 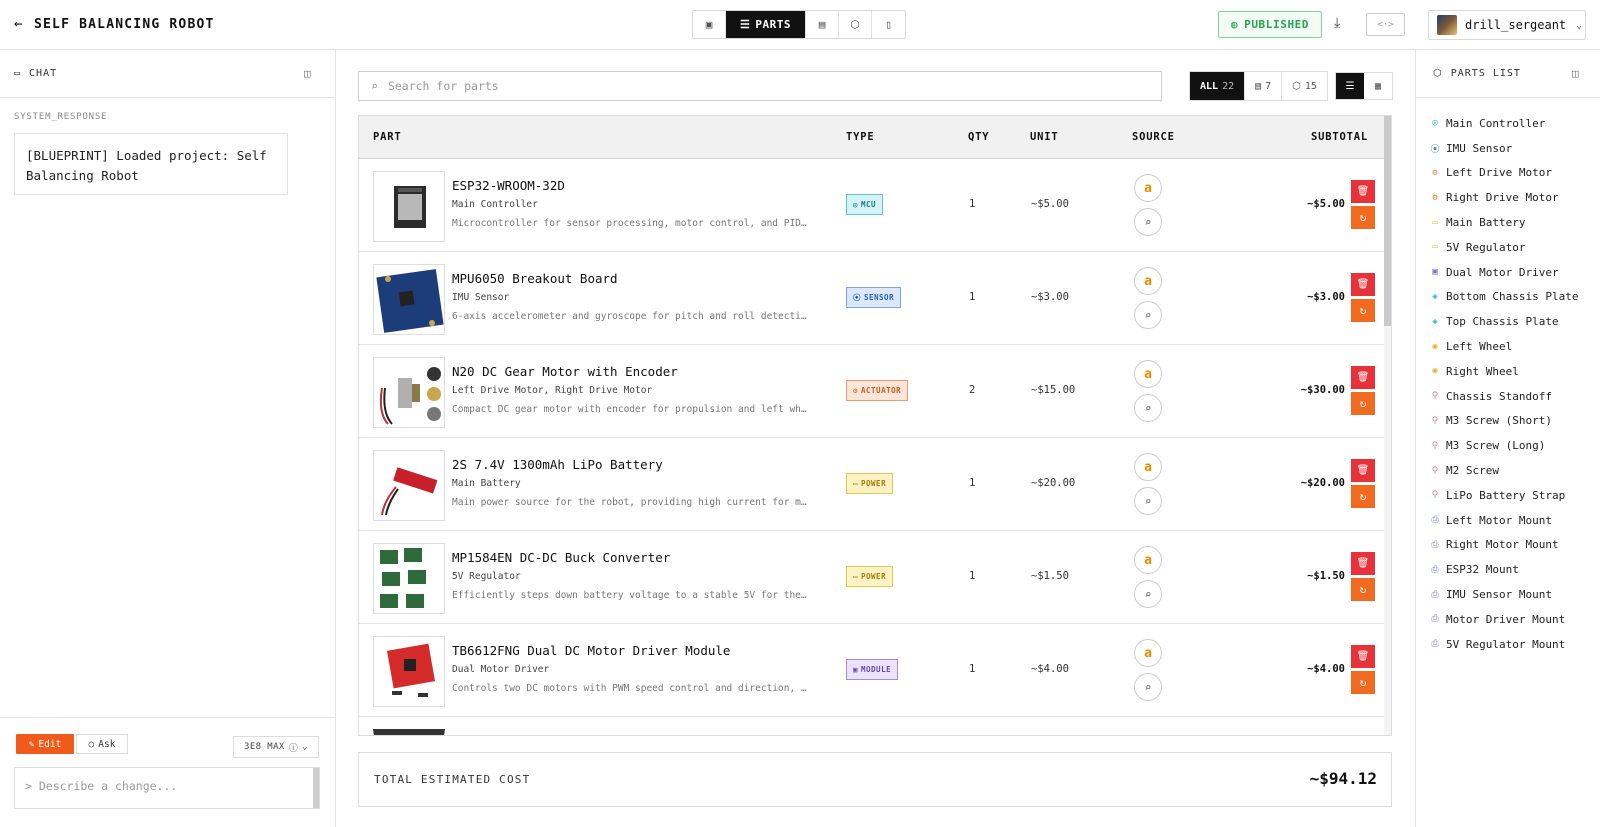 What do you see at coordinates (316, 788) in the screenshot?
I see `input-scrollbar` at bounding box center [316, 788].